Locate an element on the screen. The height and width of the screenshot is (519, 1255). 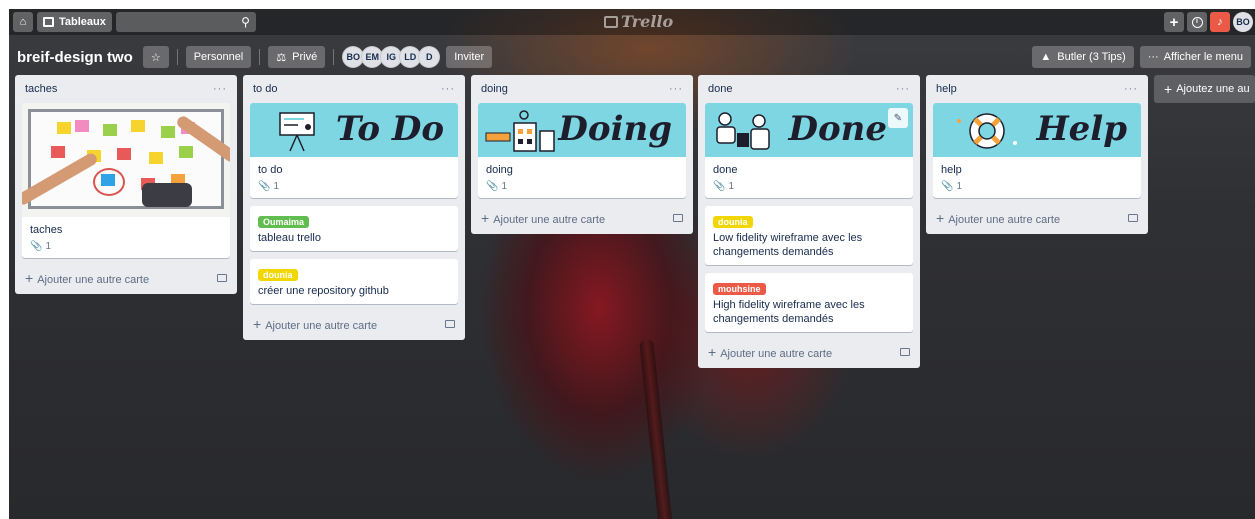
list-header: taches ··· is located at coordinates (126, 89).